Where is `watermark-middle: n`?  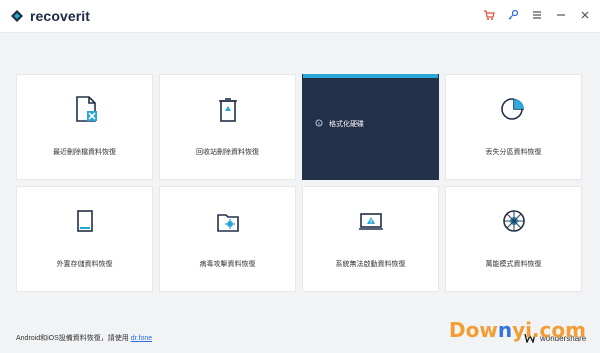
watermark-middle: n is located at coordinates (505, 330).